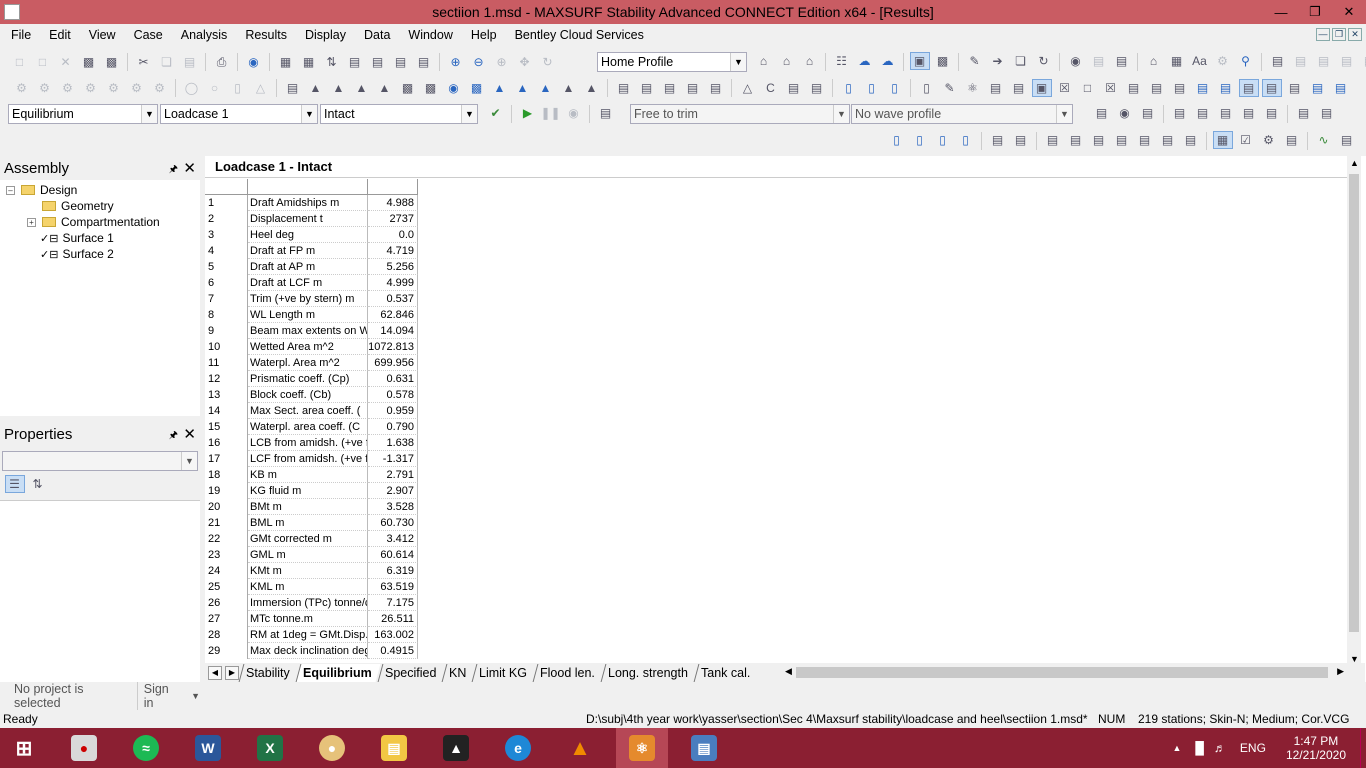 This screenshot has height=768, width=1366. I want to click on menu-edit: Edit, so click(58, 35).